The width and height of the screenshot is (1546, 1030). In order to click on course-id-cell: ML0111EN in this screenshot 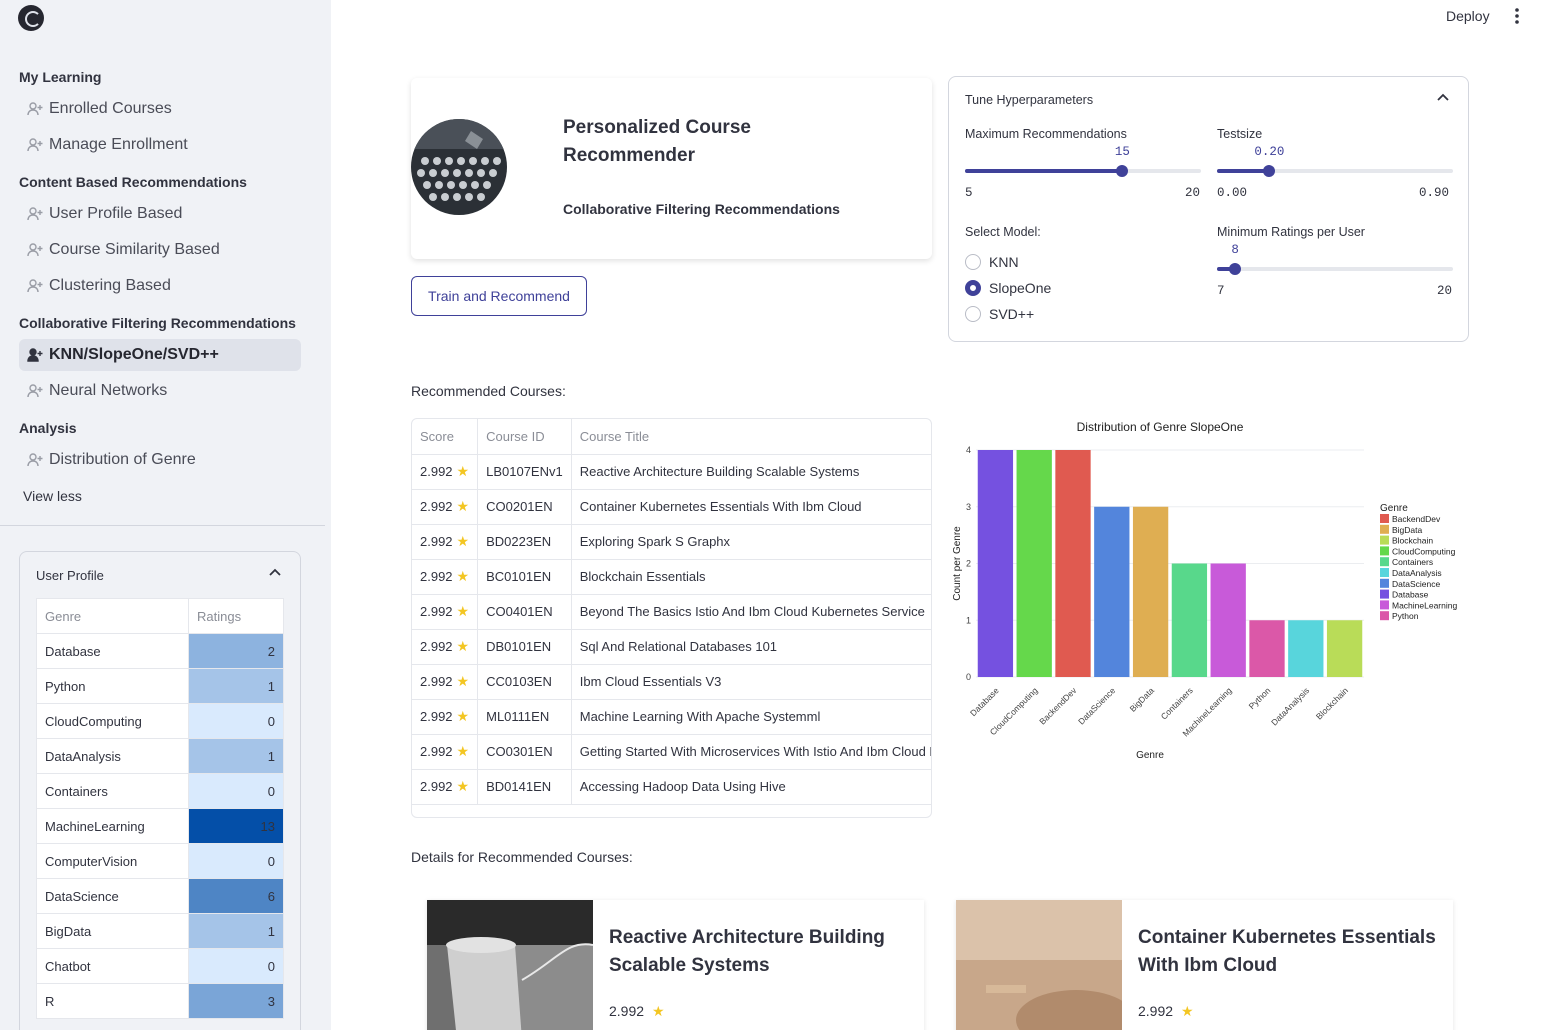, I will do `click(524, 717)`.